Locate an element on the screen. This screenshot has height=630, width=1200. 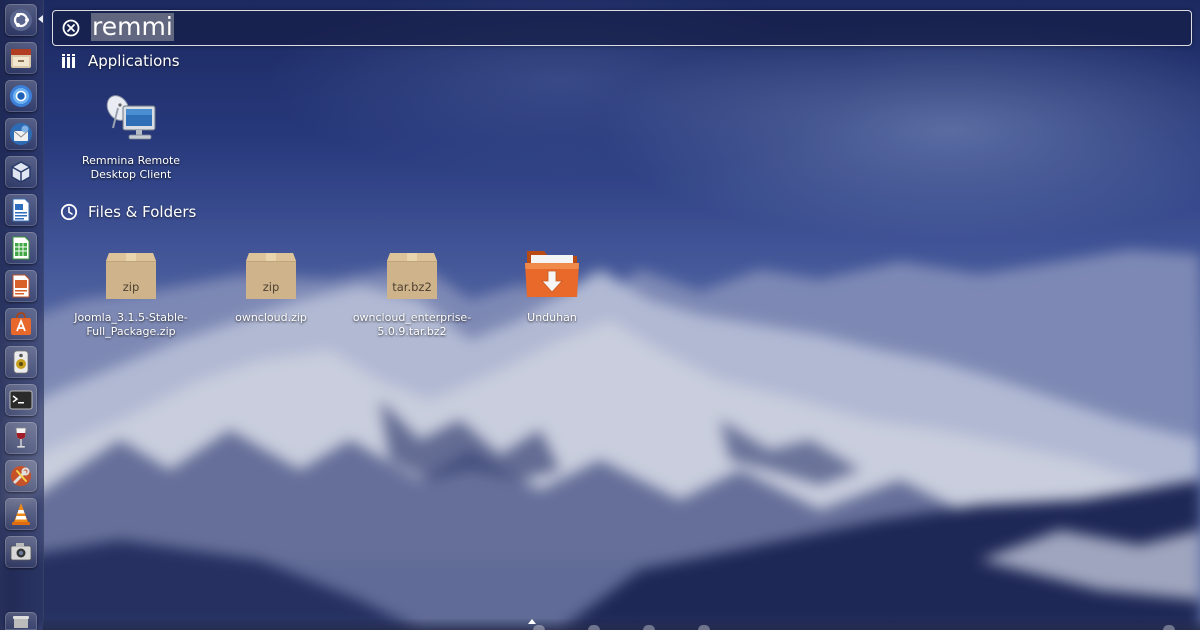
launcher-item-dash-home is located at coordinates (21, 20).